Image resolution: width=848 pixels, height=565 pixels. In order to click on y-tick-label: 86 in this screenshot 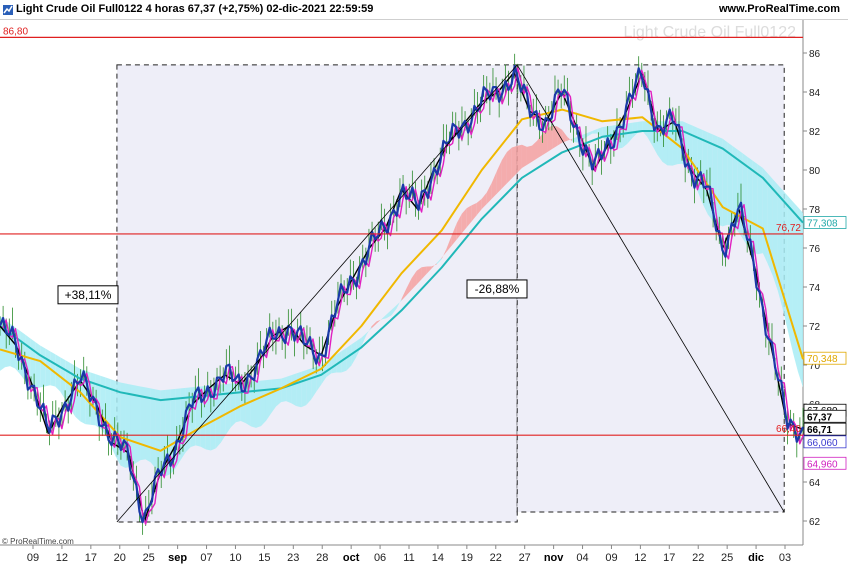, I will do `click(815, 54)`.